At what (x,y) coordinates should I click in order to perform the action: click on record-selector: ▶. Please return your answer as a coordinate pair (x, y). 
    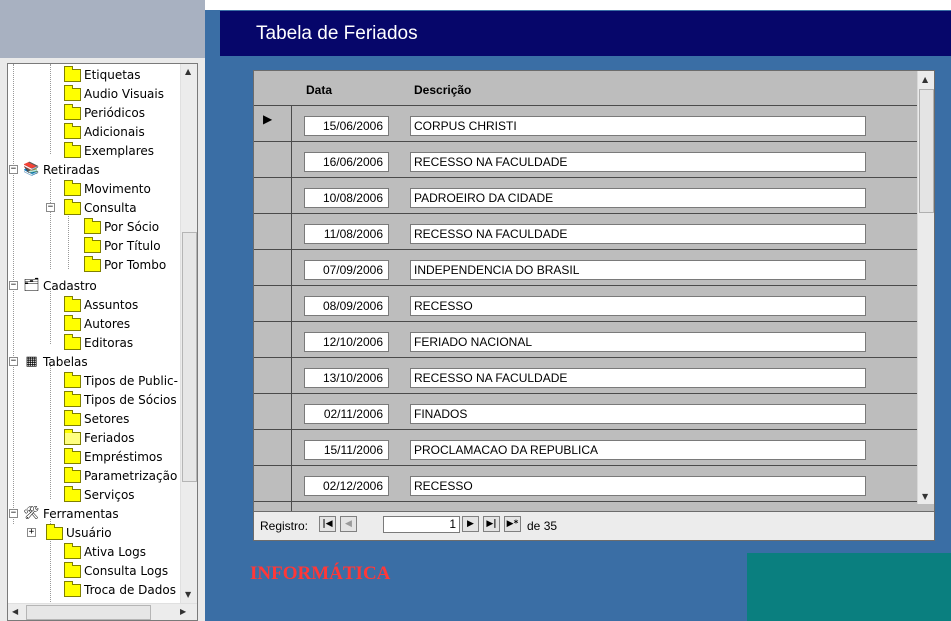
    Looking at the image, I should click on (273, 123).